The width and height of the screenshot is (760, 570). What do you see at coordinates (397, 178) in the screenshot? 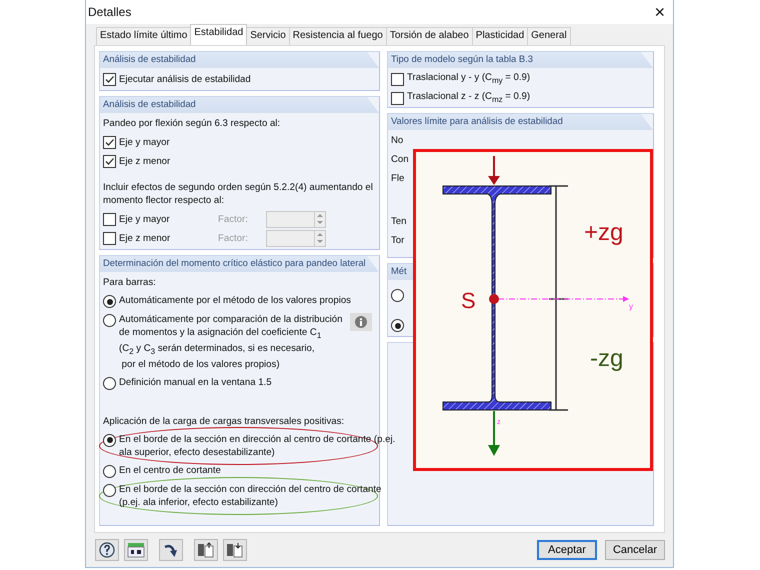
I see `label-text: Fle` at bounding box center [397, 178].